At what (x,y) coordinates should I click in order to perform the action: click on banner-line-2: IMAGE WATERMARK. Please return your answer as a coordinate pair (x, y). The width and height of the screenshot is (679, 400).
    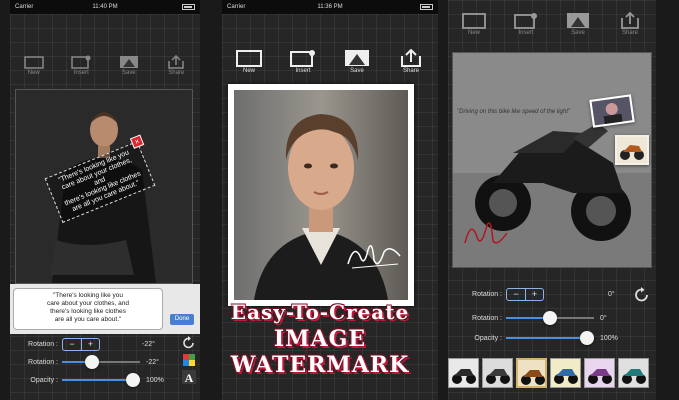
    Looking at the image, I should click on (320, 352).